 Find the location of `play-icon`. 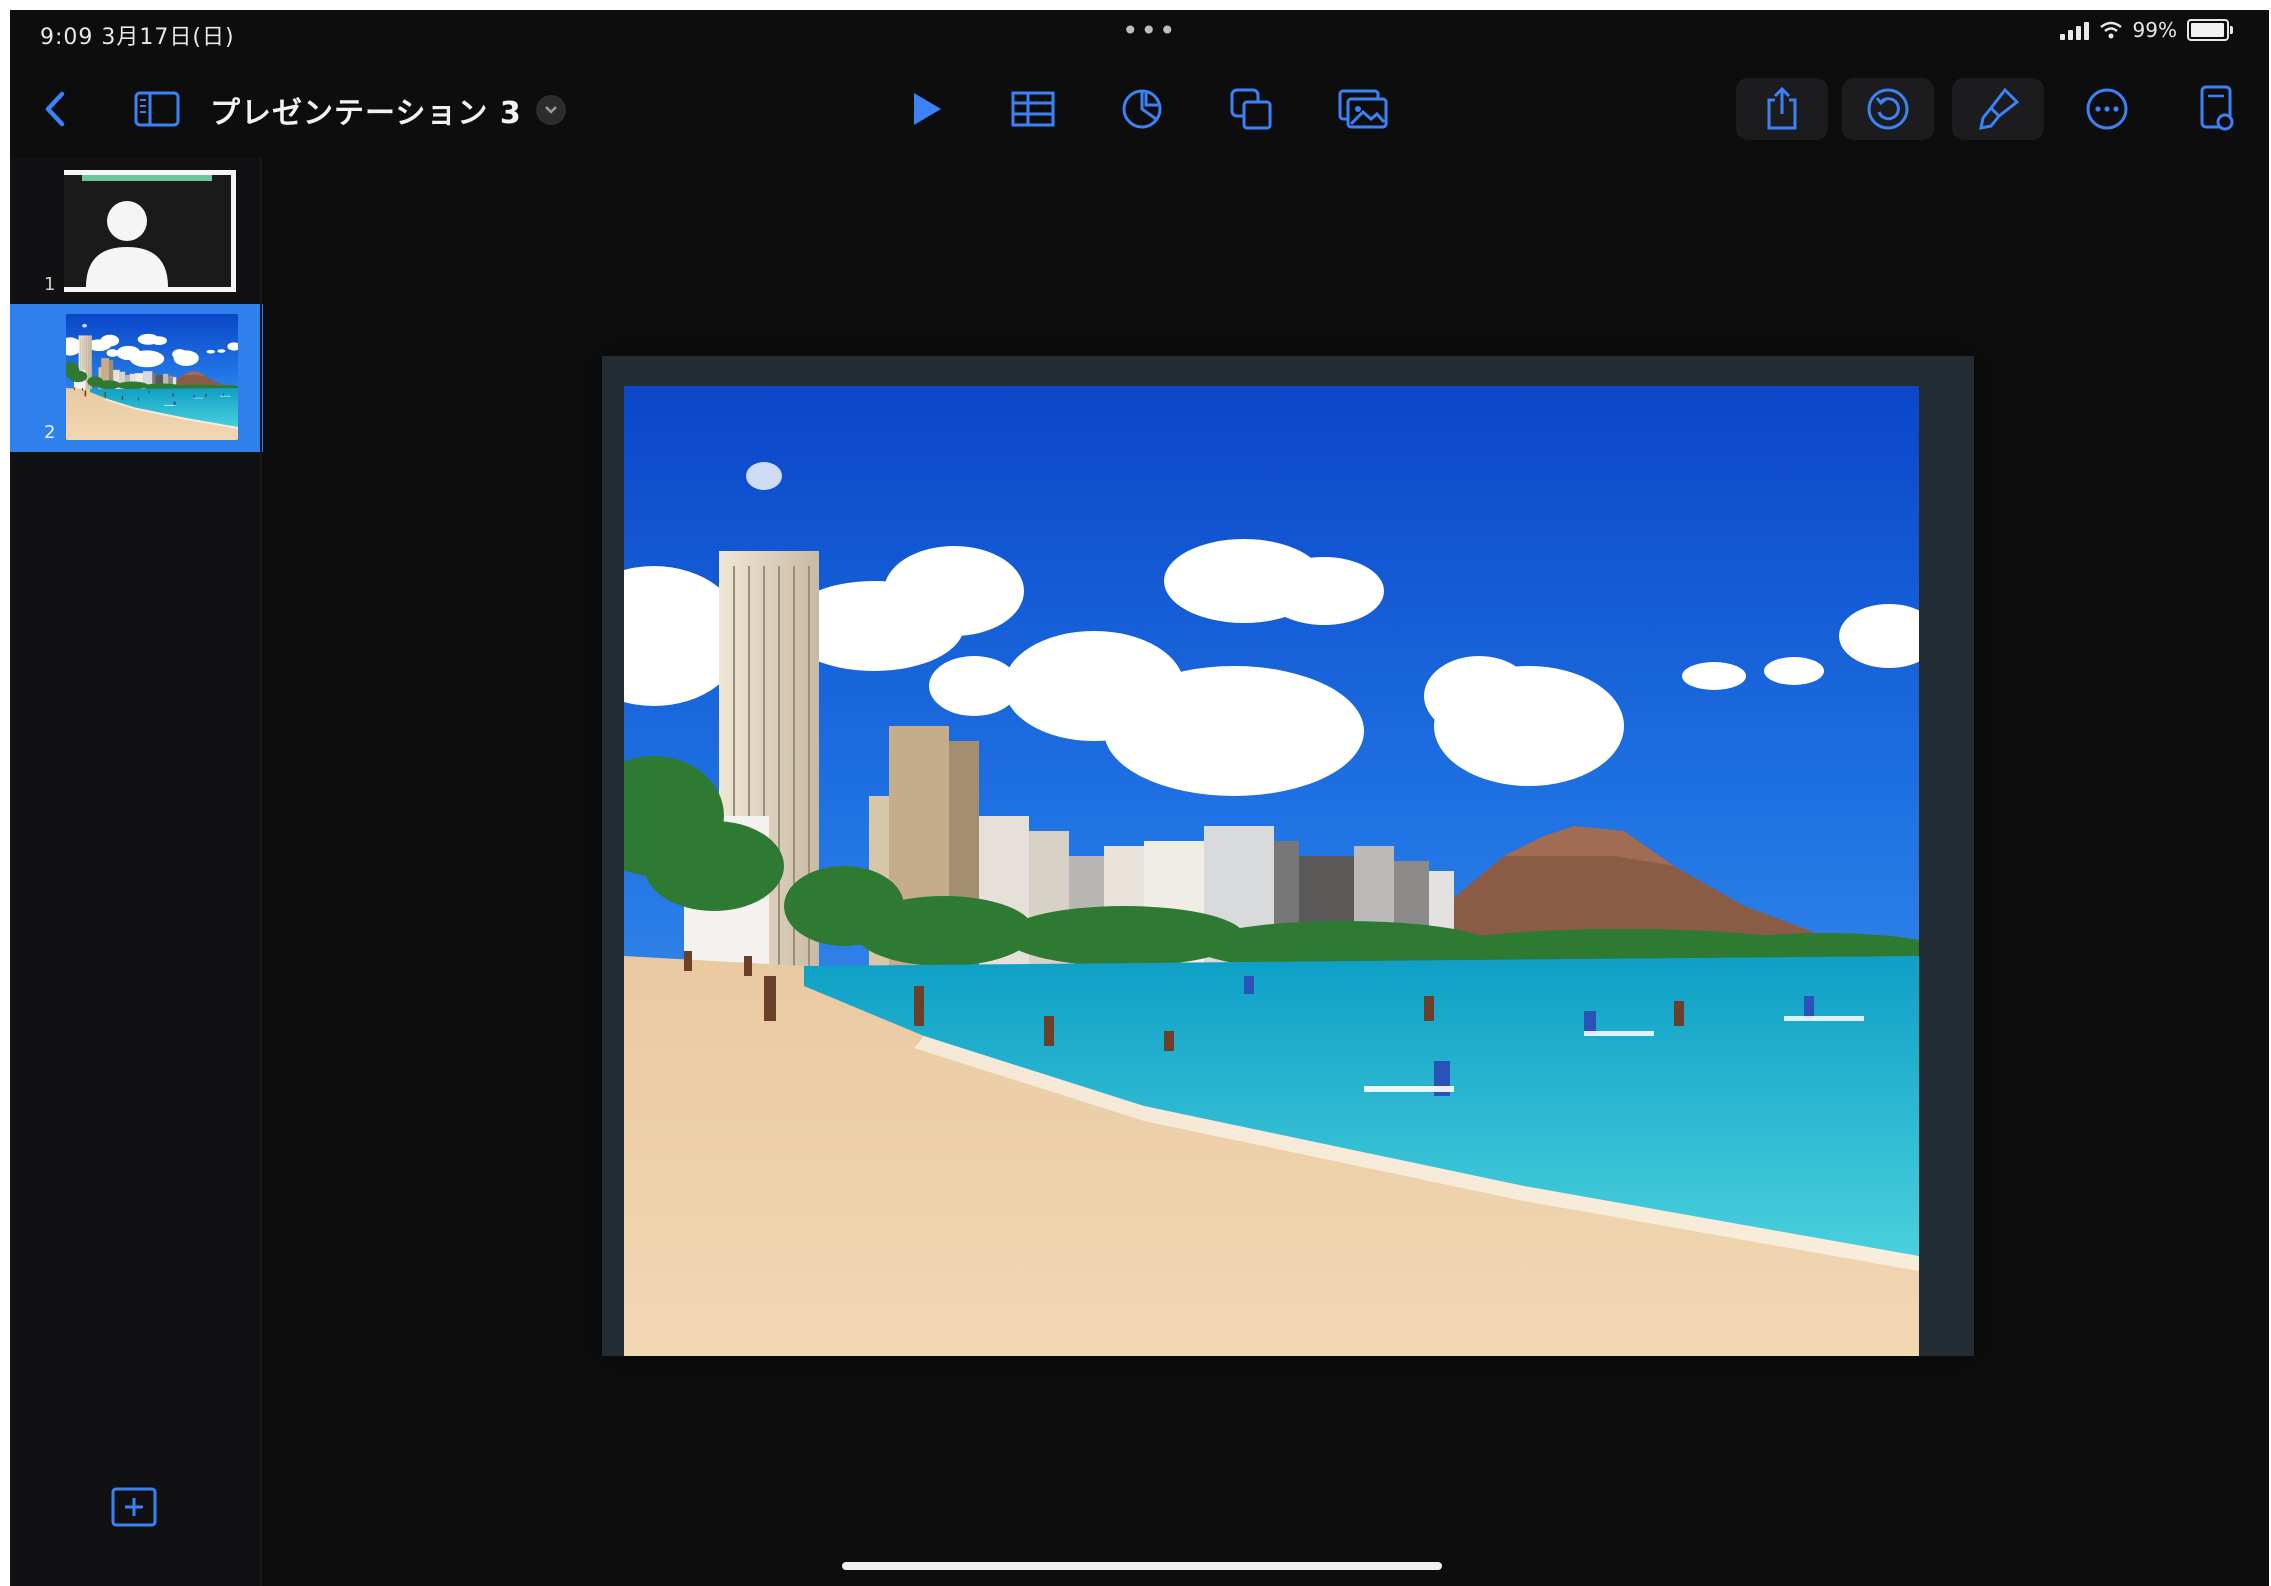

play-icon is located at coordinates (927, 109).